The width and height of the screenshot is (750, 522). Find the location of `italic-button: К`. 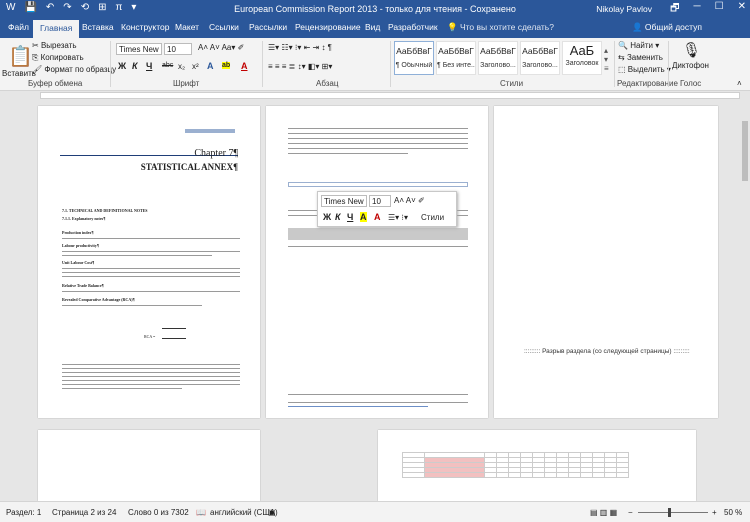

italic-button: К is located at coordinates (135, 66).